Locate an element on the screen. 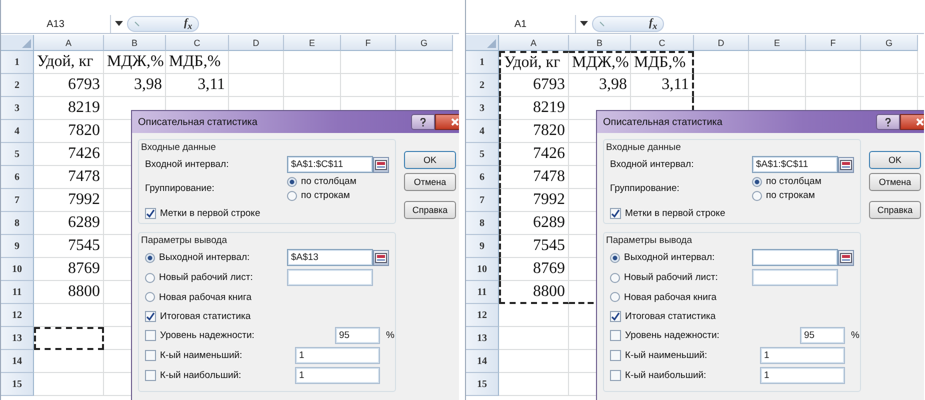  table-cell: 8769 is located at coordinates (534, 269).